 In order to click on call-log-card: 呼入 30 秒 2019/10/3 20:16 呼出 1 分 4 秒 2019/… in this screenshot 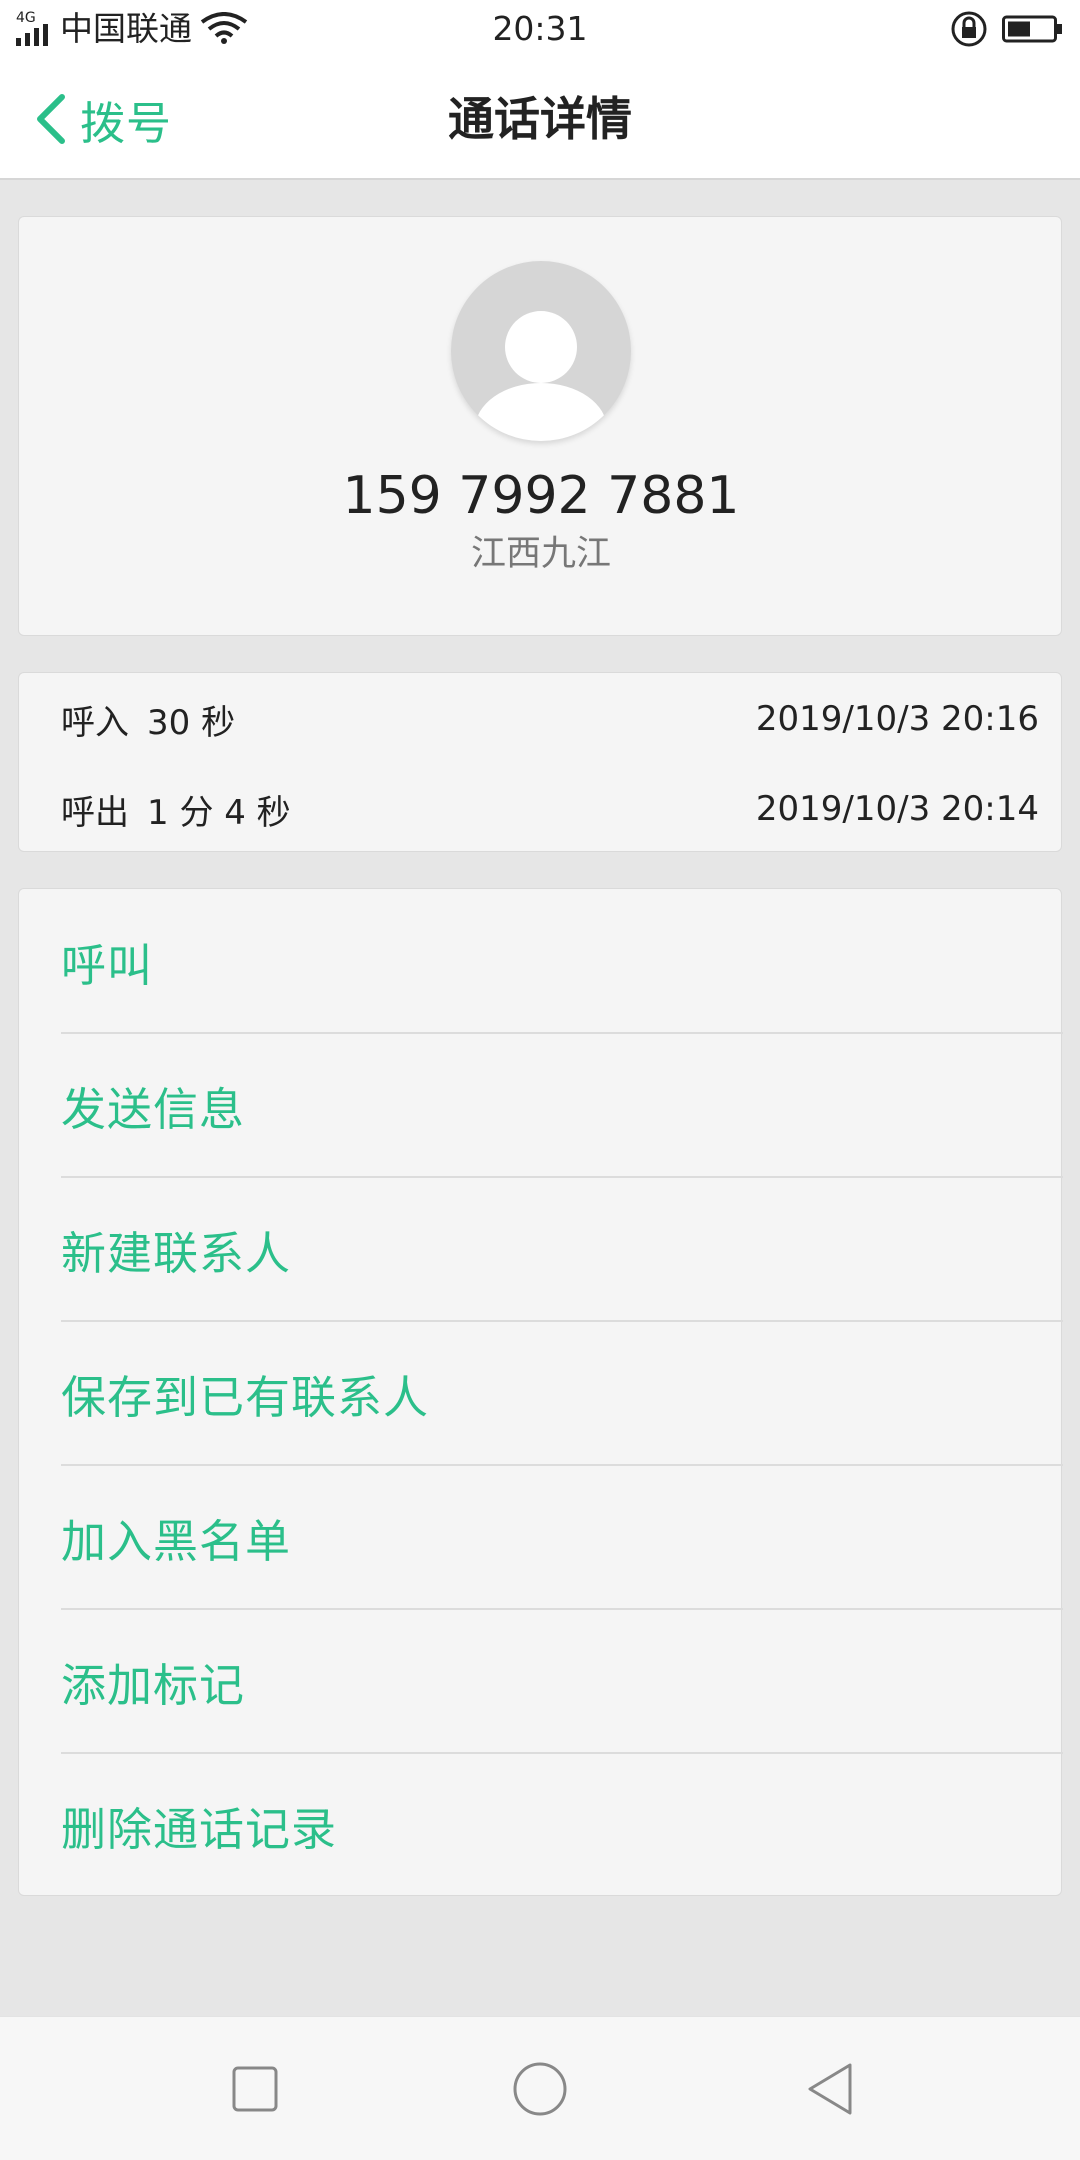, I will do `click(540, 762)`.